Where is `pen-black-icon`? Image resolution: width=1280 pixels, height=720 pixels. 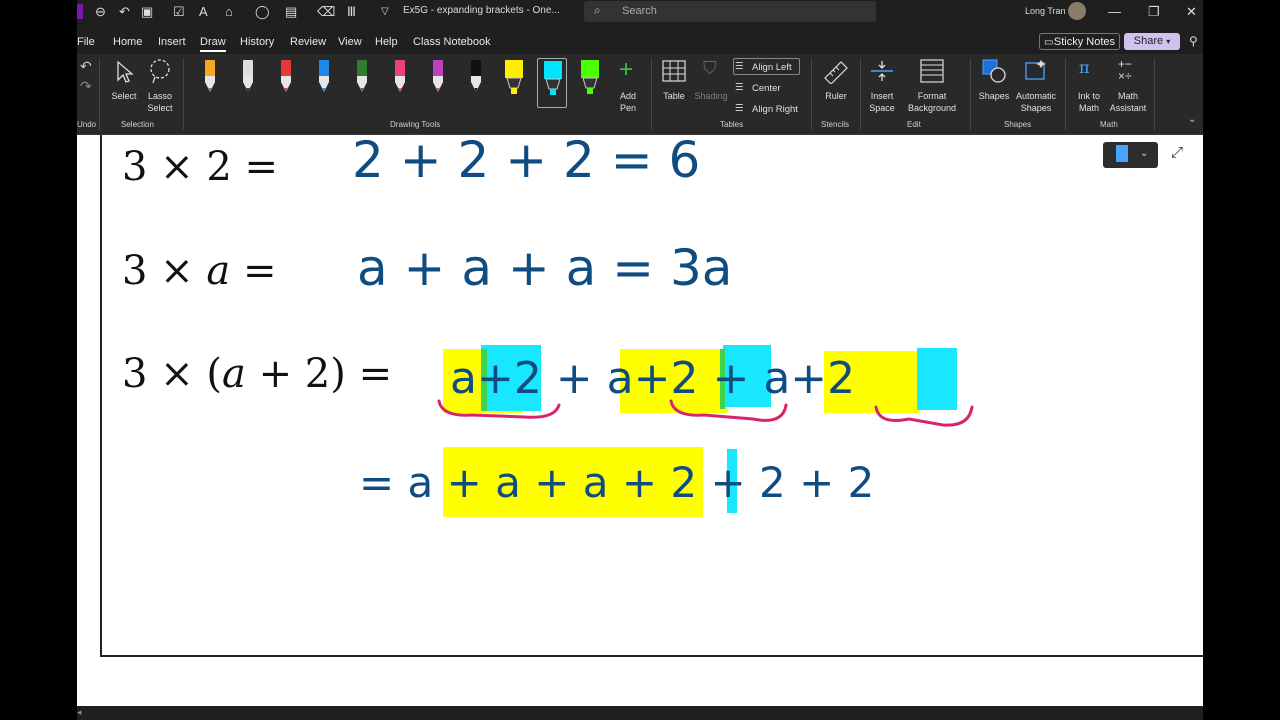 pen-black-icon is located at coordinates (476, 76).